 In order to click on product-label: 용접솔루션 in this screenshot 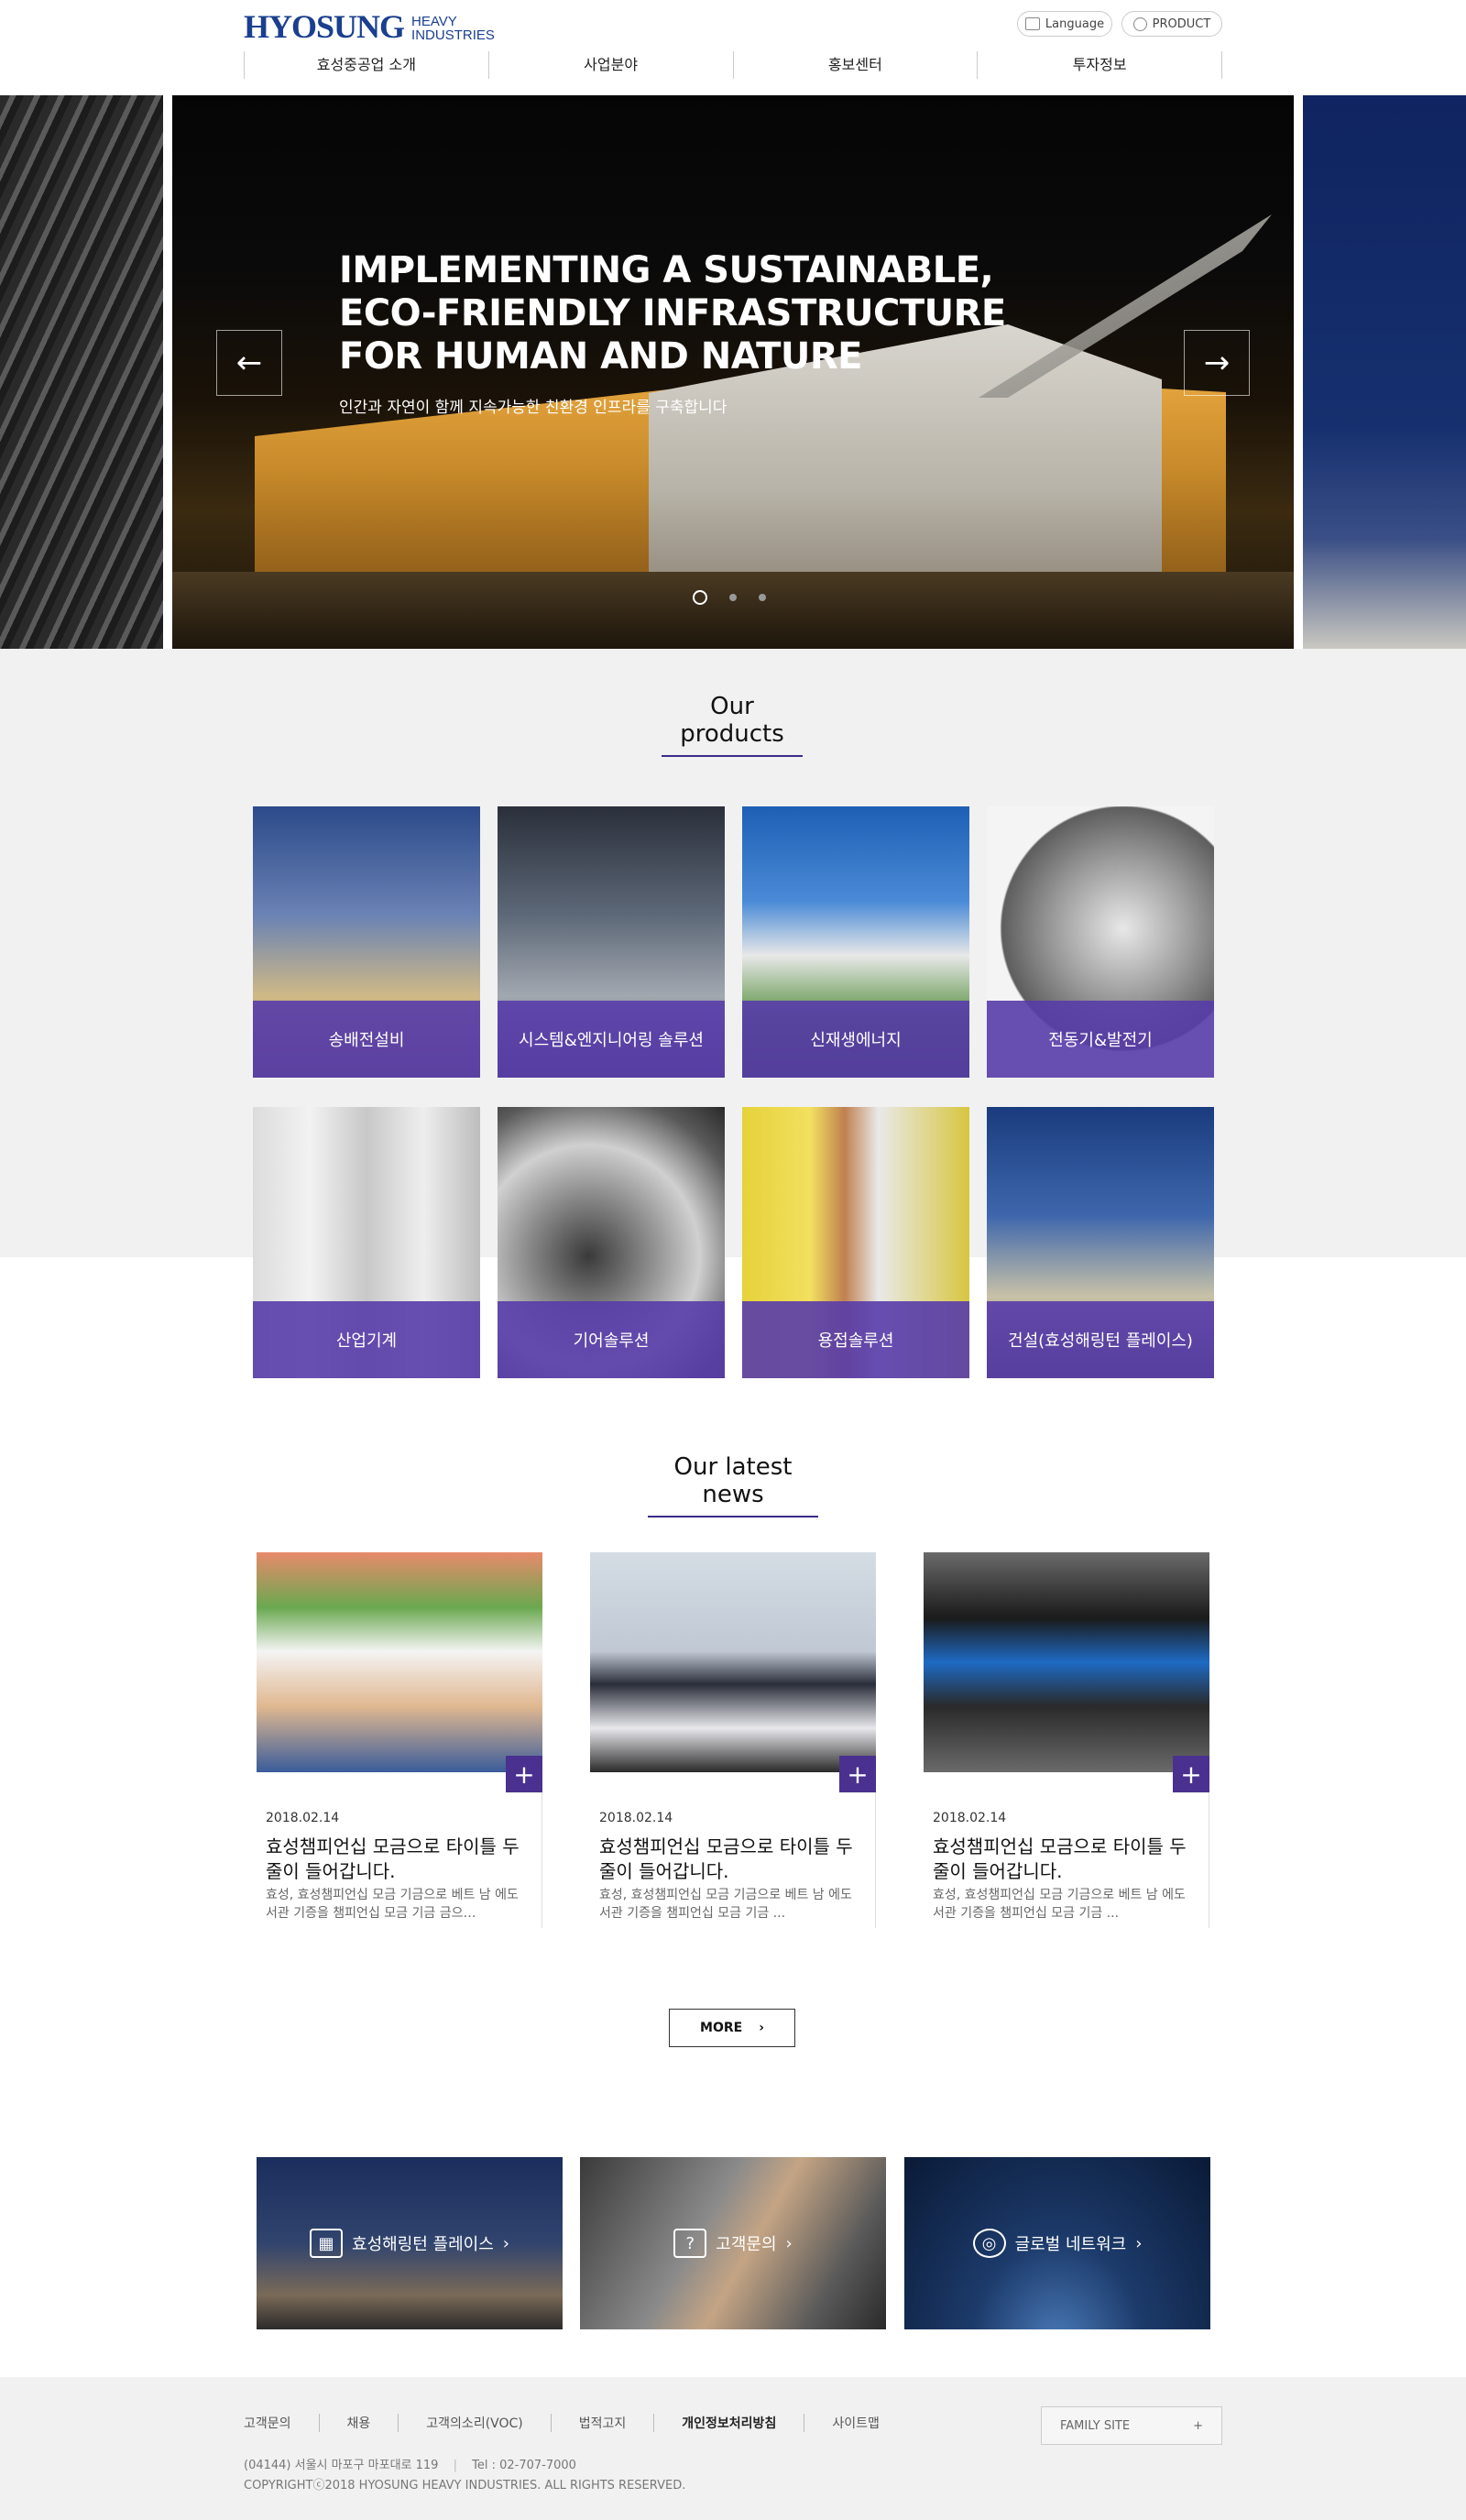, I will do `click(855, 1339)`.